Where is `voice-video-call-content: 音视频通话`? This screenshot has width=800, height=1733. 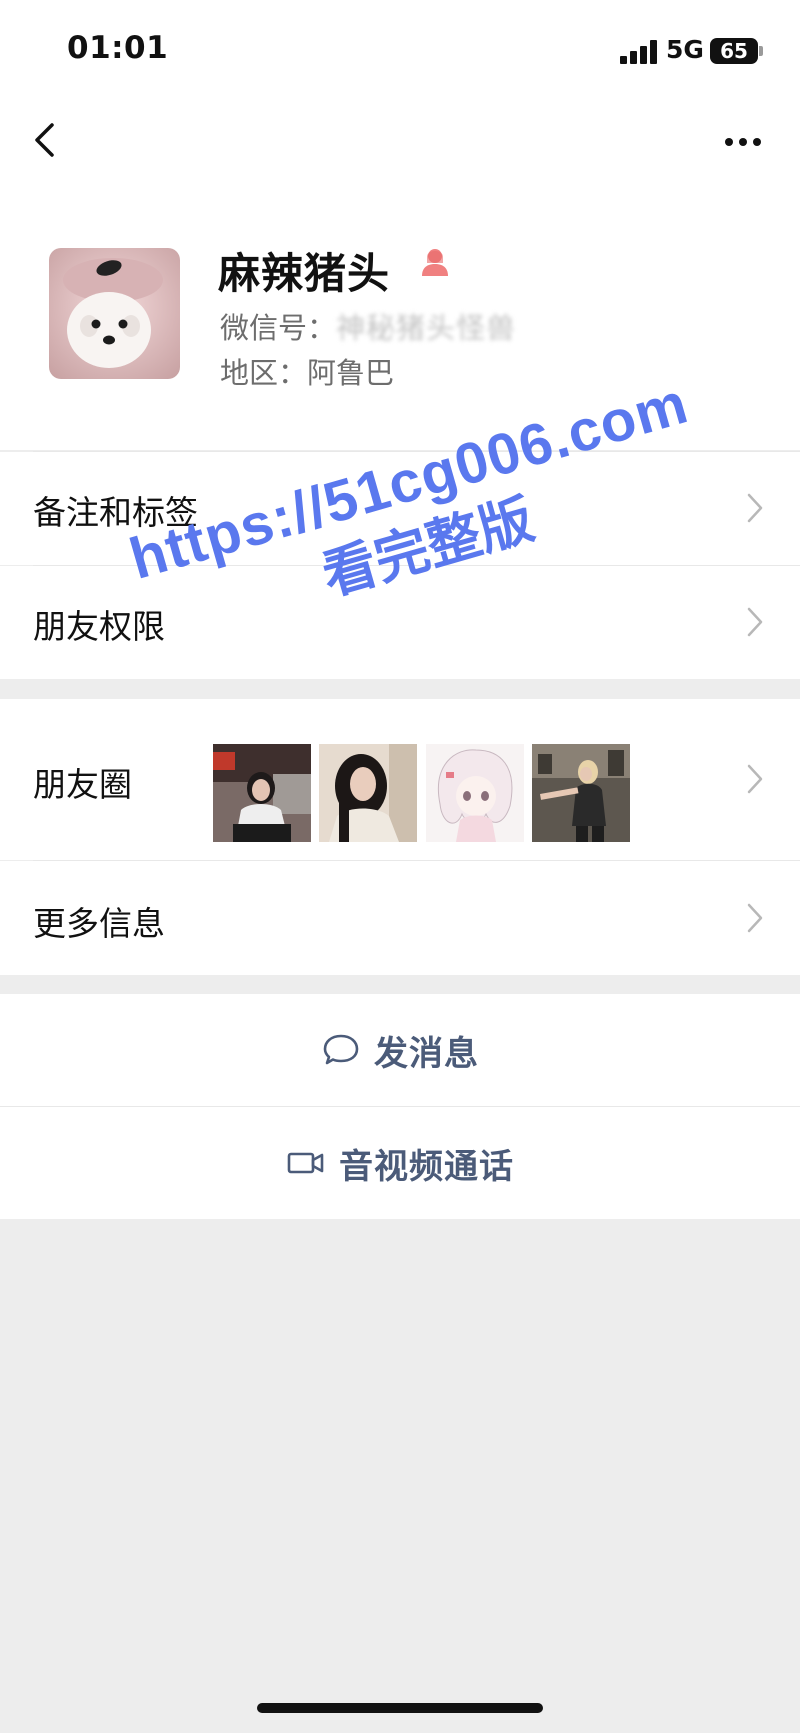 voice-video-call-content: 音视频通话 is located at coordinates (400, 1163).